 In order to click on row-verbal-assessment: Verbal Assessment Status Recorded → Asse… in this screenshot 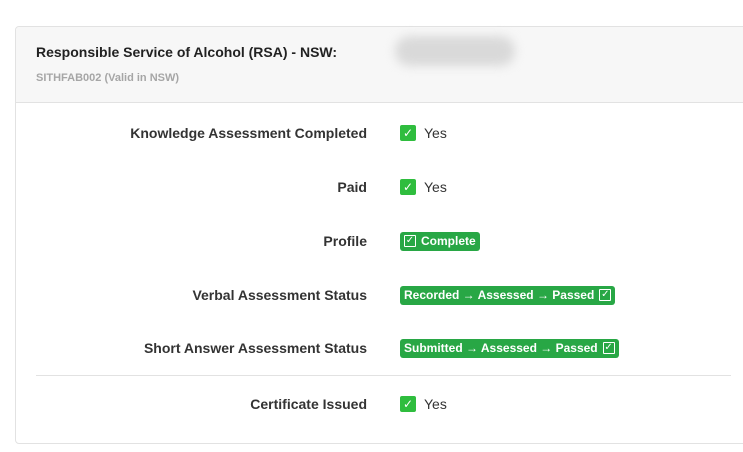, I will do `click(379, 295)`.